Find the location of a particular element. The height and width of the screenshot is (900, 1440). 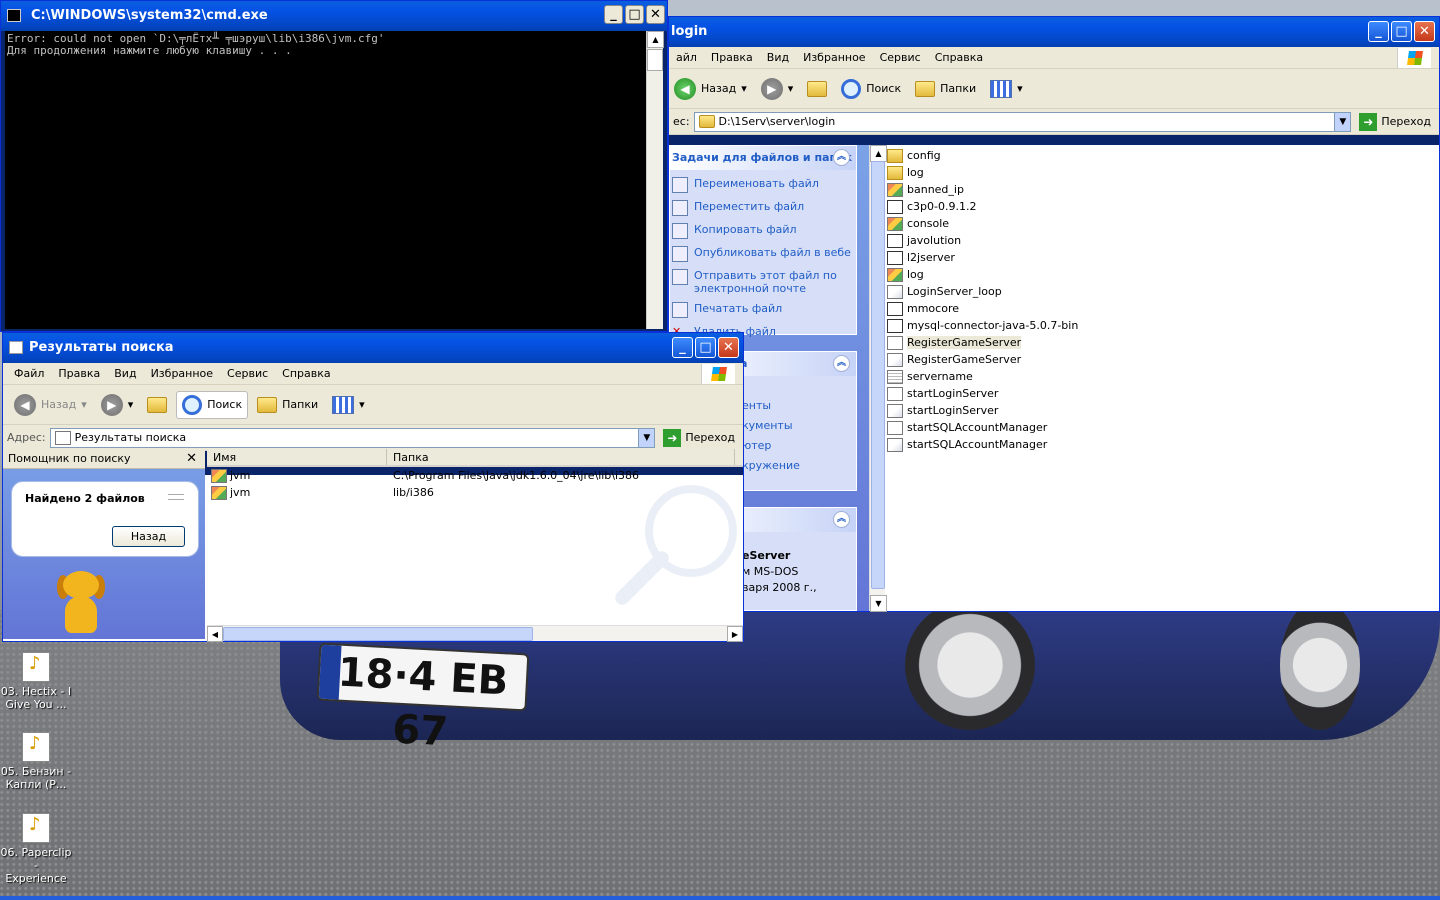

taskpane-scrollbar: ▲ ▼ is located at coordinates (878, 378).